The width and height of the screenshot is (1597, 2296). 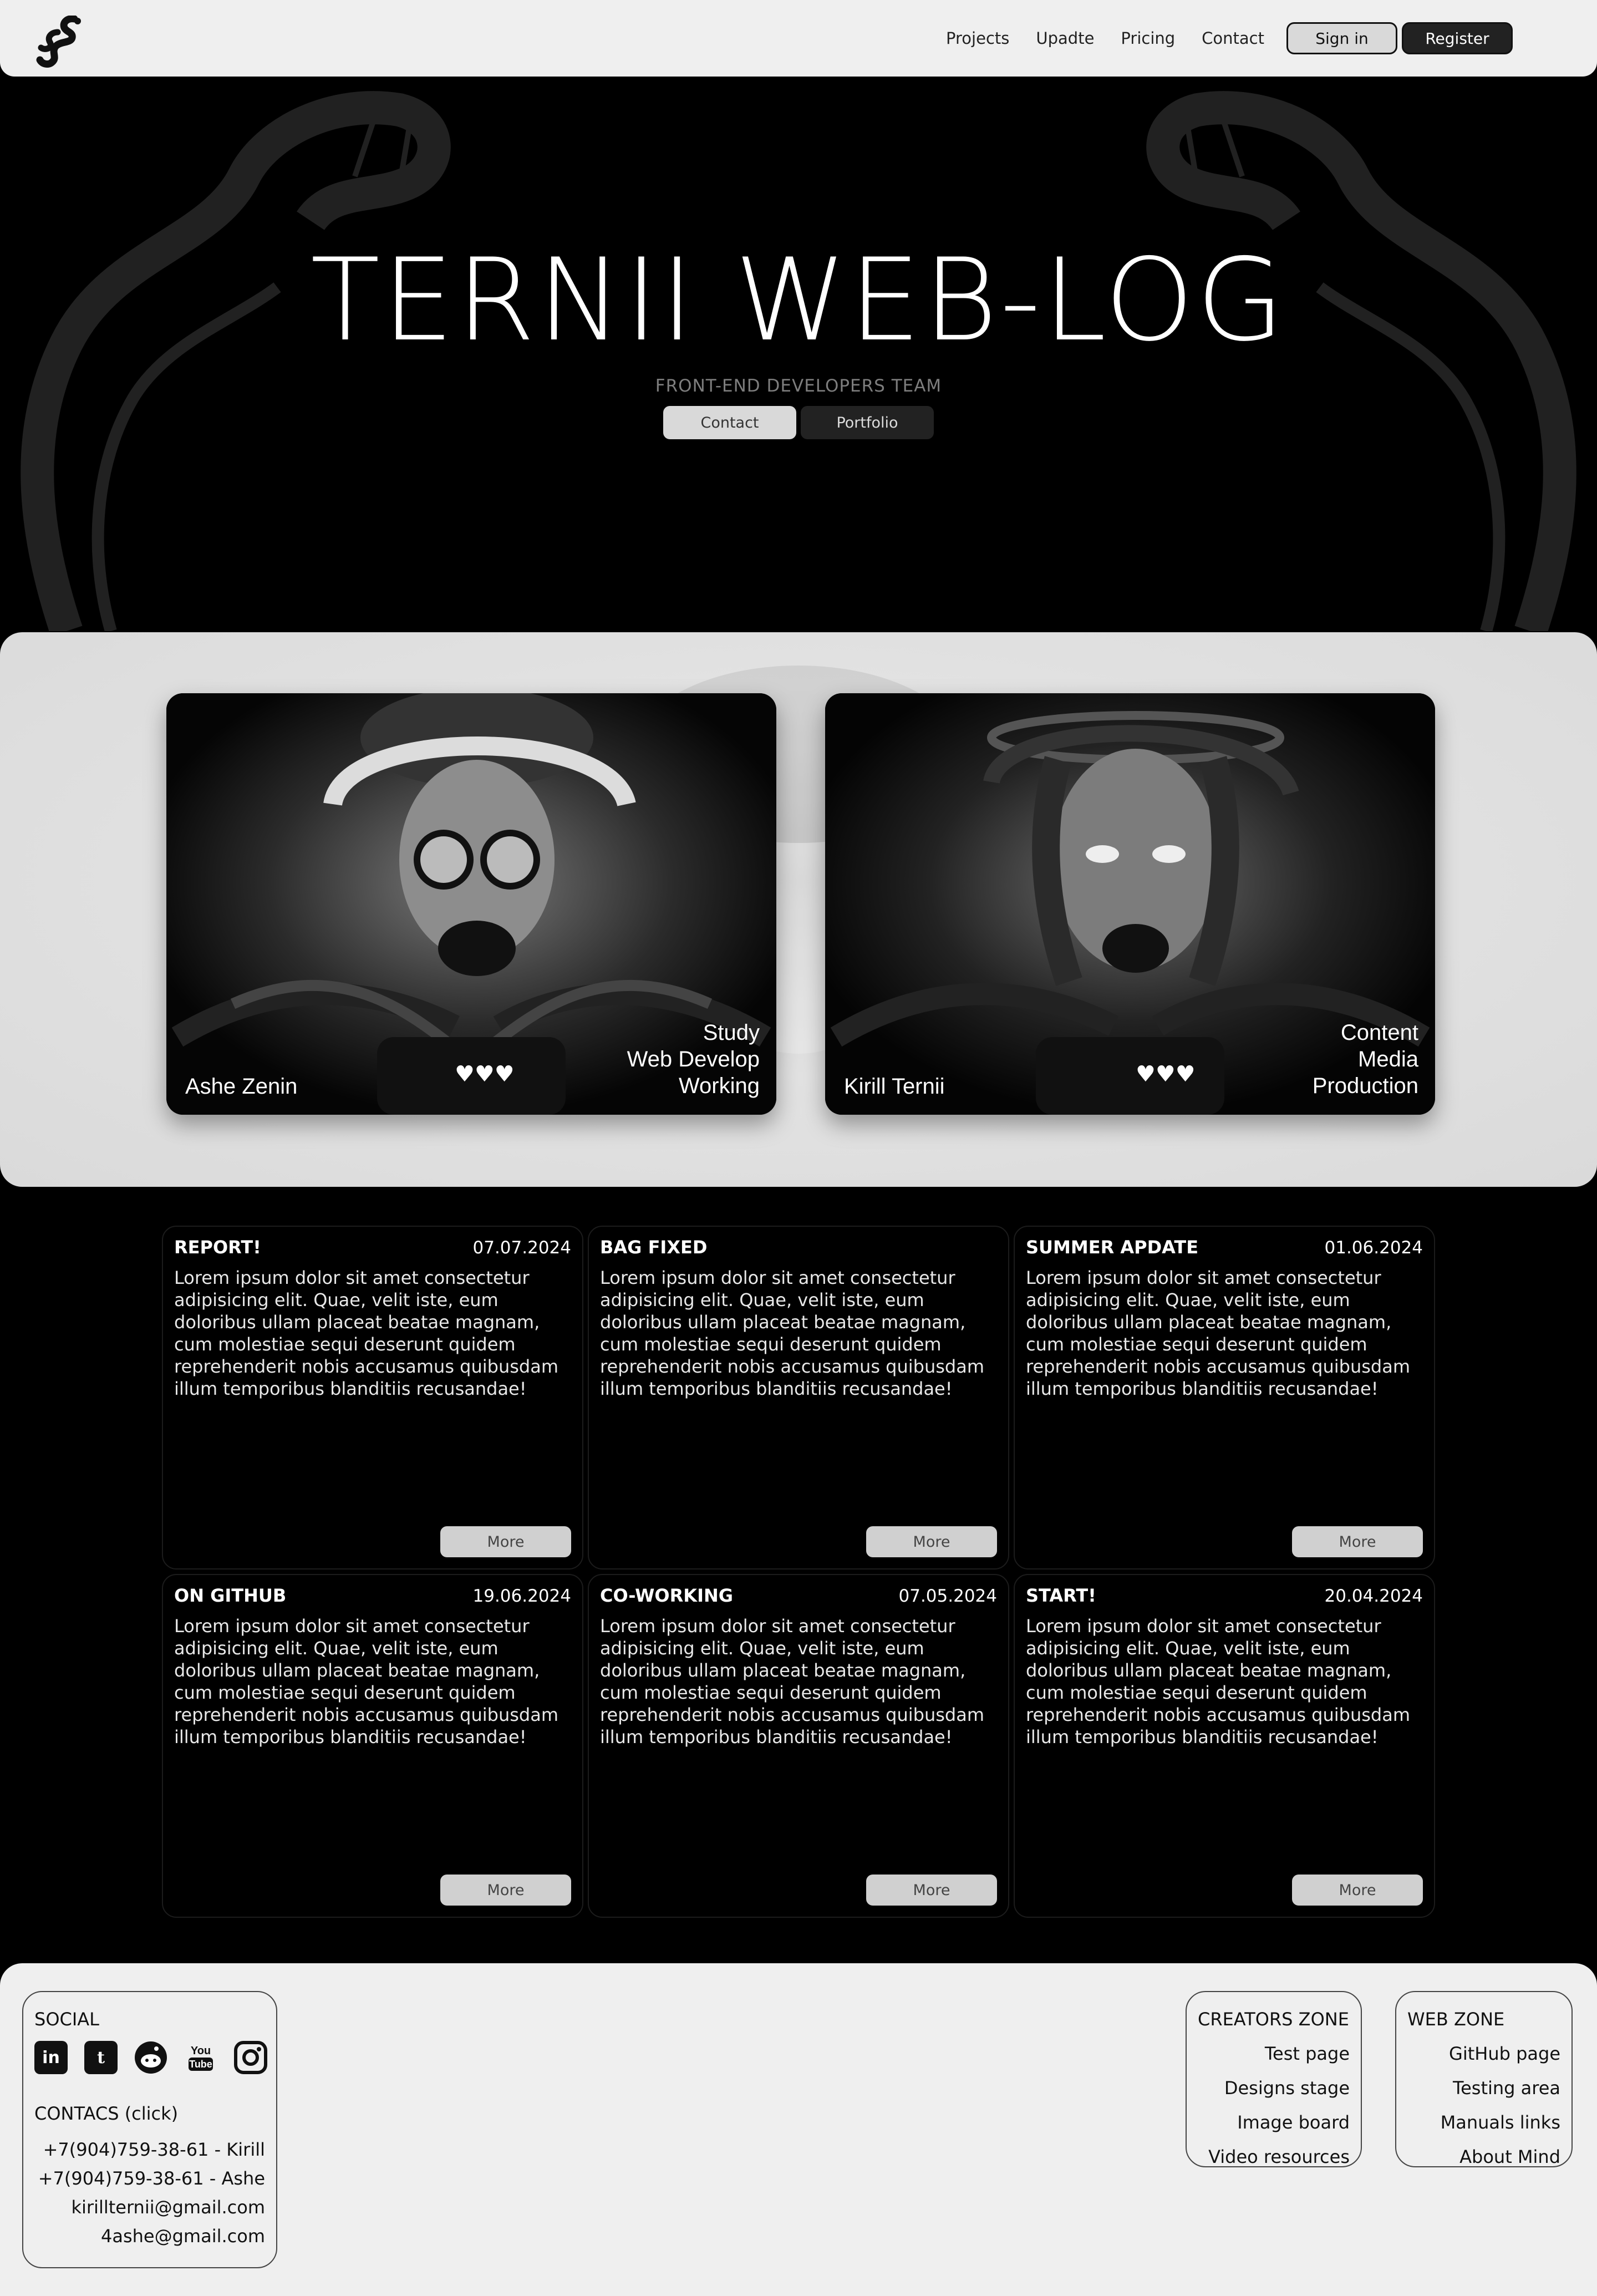 I want to click on social-icons: in t You Tube, so click(x=150, y=2057).